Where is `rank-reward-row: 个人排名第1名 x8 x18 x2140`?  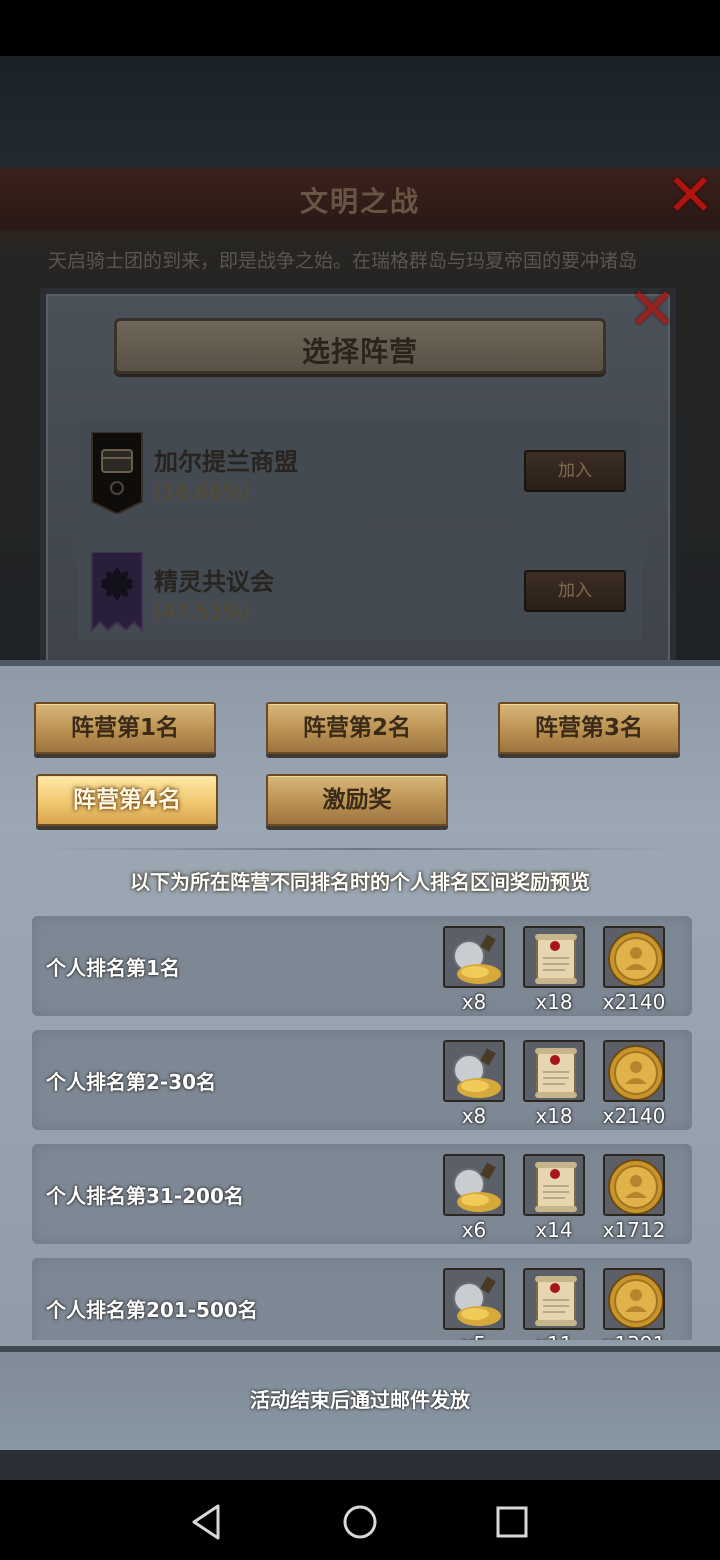
rank-reward-row: 个人排名第1名 x8 x18 x2140 is located at coordinates (362, 966).